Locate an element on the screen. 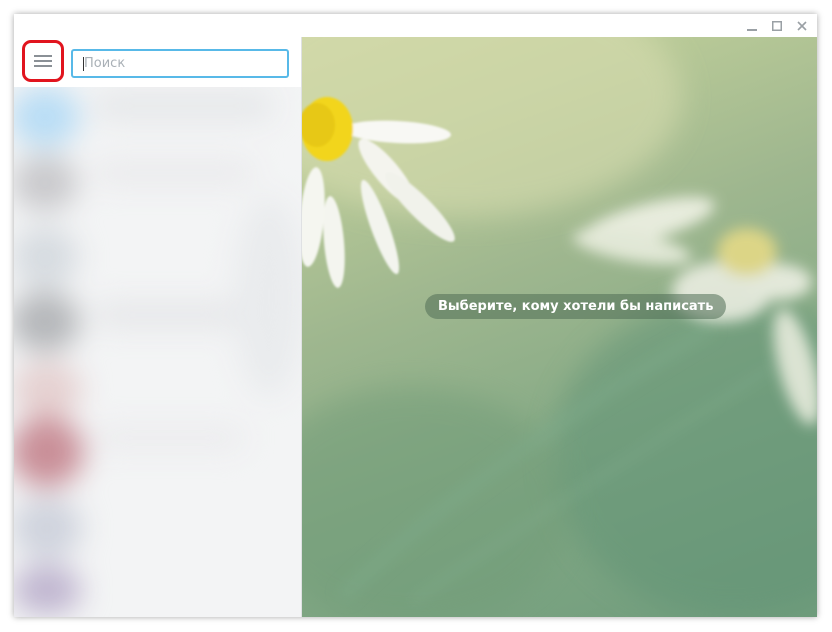  search-input is located at coordinates (180, 63).